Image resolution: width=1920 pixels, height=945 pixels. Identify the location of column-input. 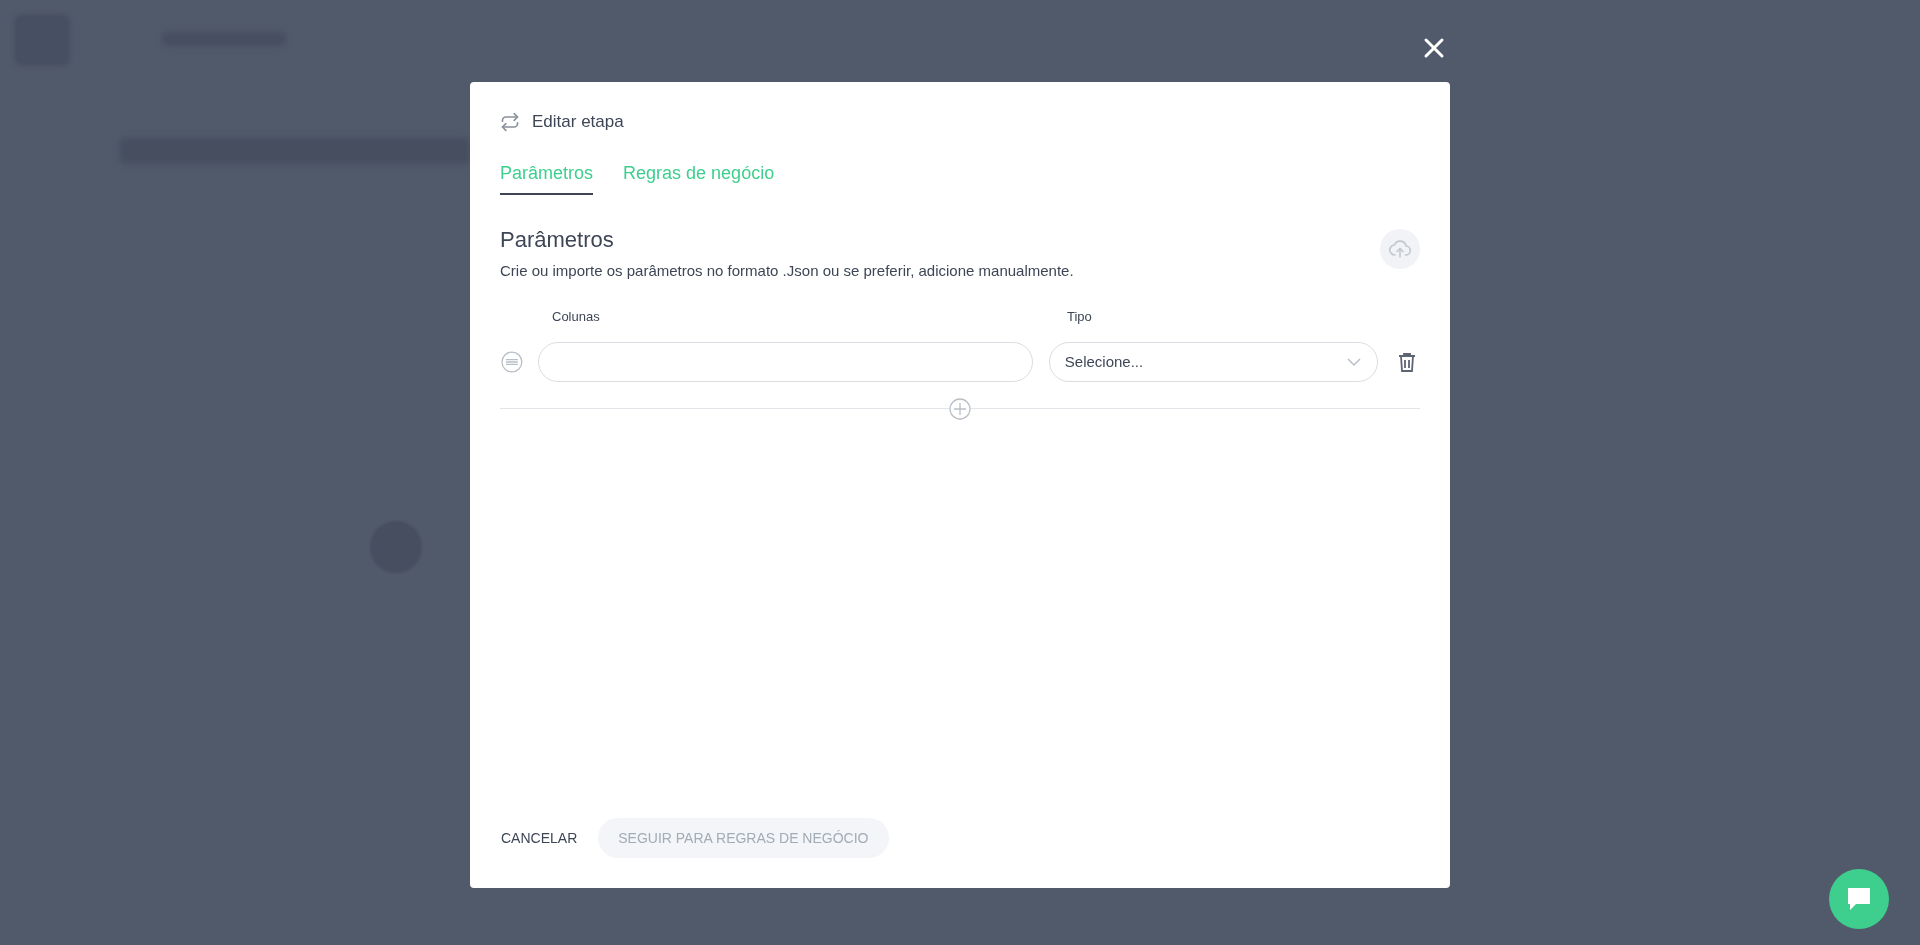
(785, 362).